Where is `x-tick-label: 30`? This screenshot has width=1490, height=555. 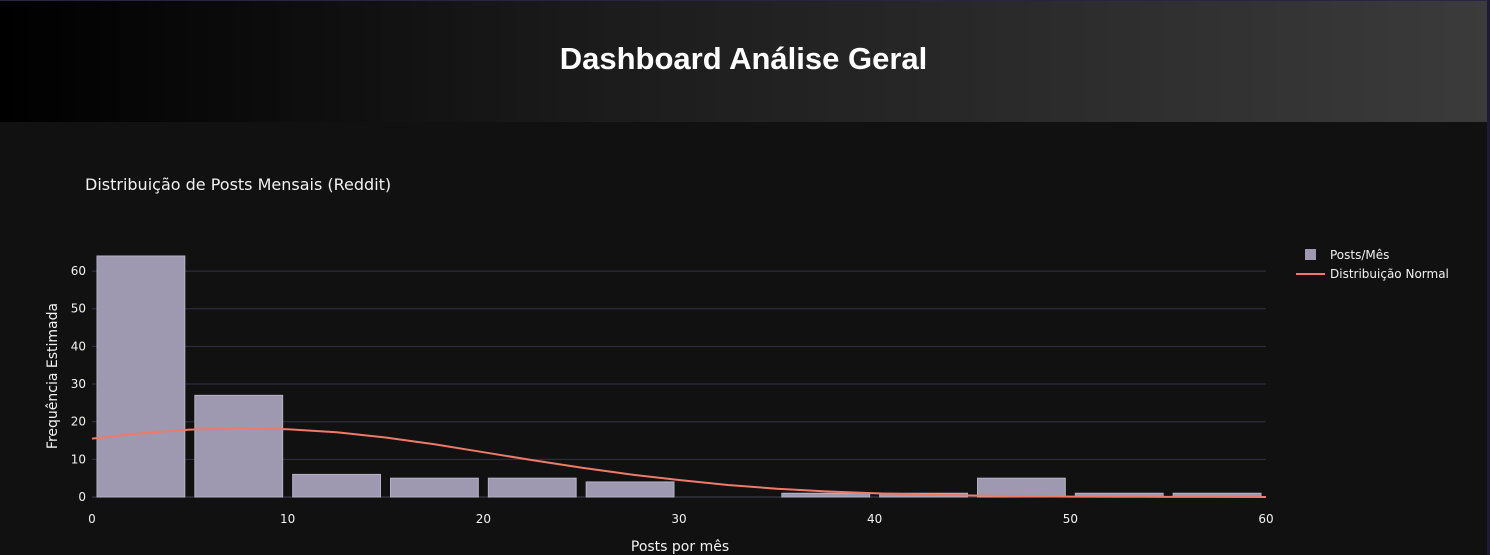 x-tick-label: 30 is located at coordinates (678, 519).